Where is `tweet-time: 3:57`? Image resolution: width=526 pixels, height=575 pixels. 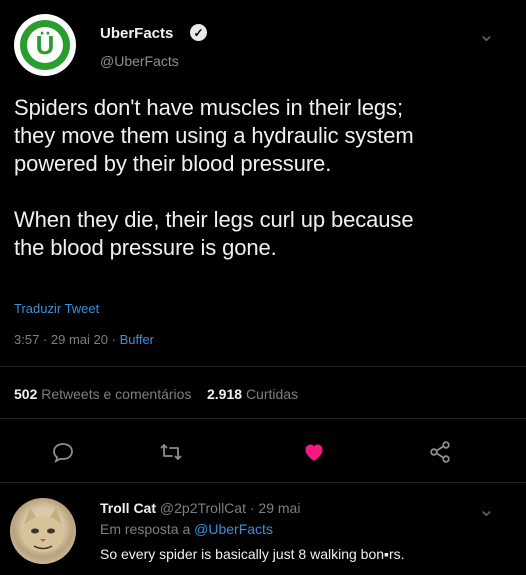
tweet-time: 3:57 is located at coordinates (27, 339).